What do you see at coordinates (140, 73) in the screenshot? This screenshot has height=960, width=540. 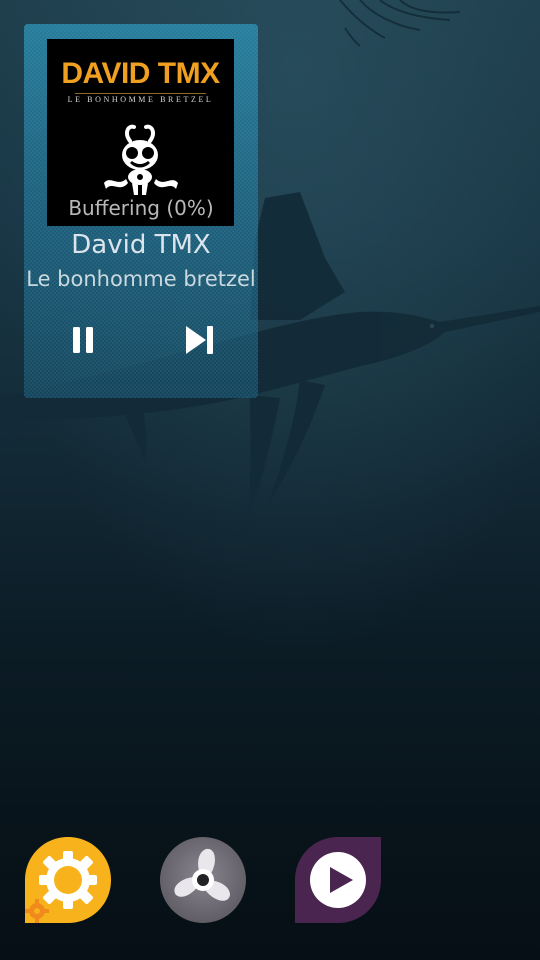 I see `album-art-title: DAVID TMX` at bounding box center [140, 73].